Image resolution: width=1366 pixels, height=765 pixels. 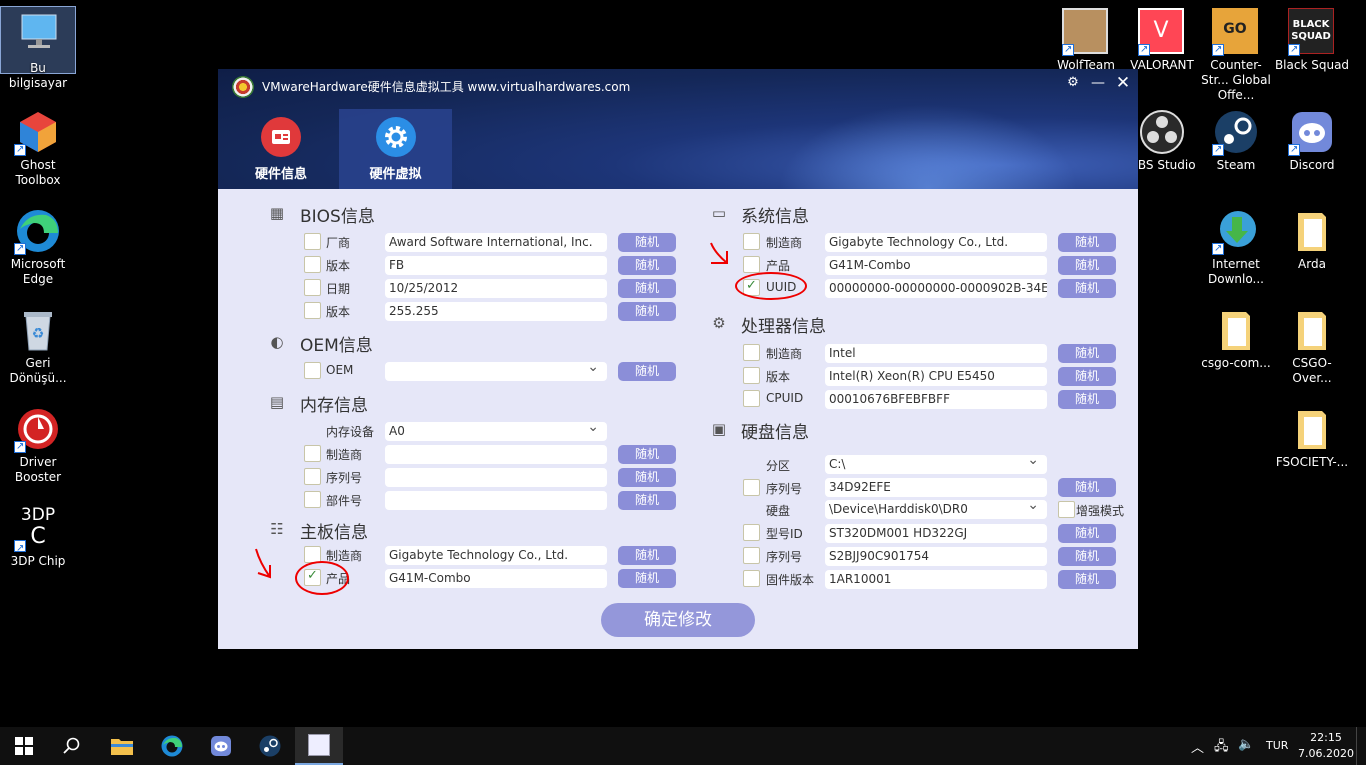 I want to click on close-button: ✕, so click(x=1123, y=83).